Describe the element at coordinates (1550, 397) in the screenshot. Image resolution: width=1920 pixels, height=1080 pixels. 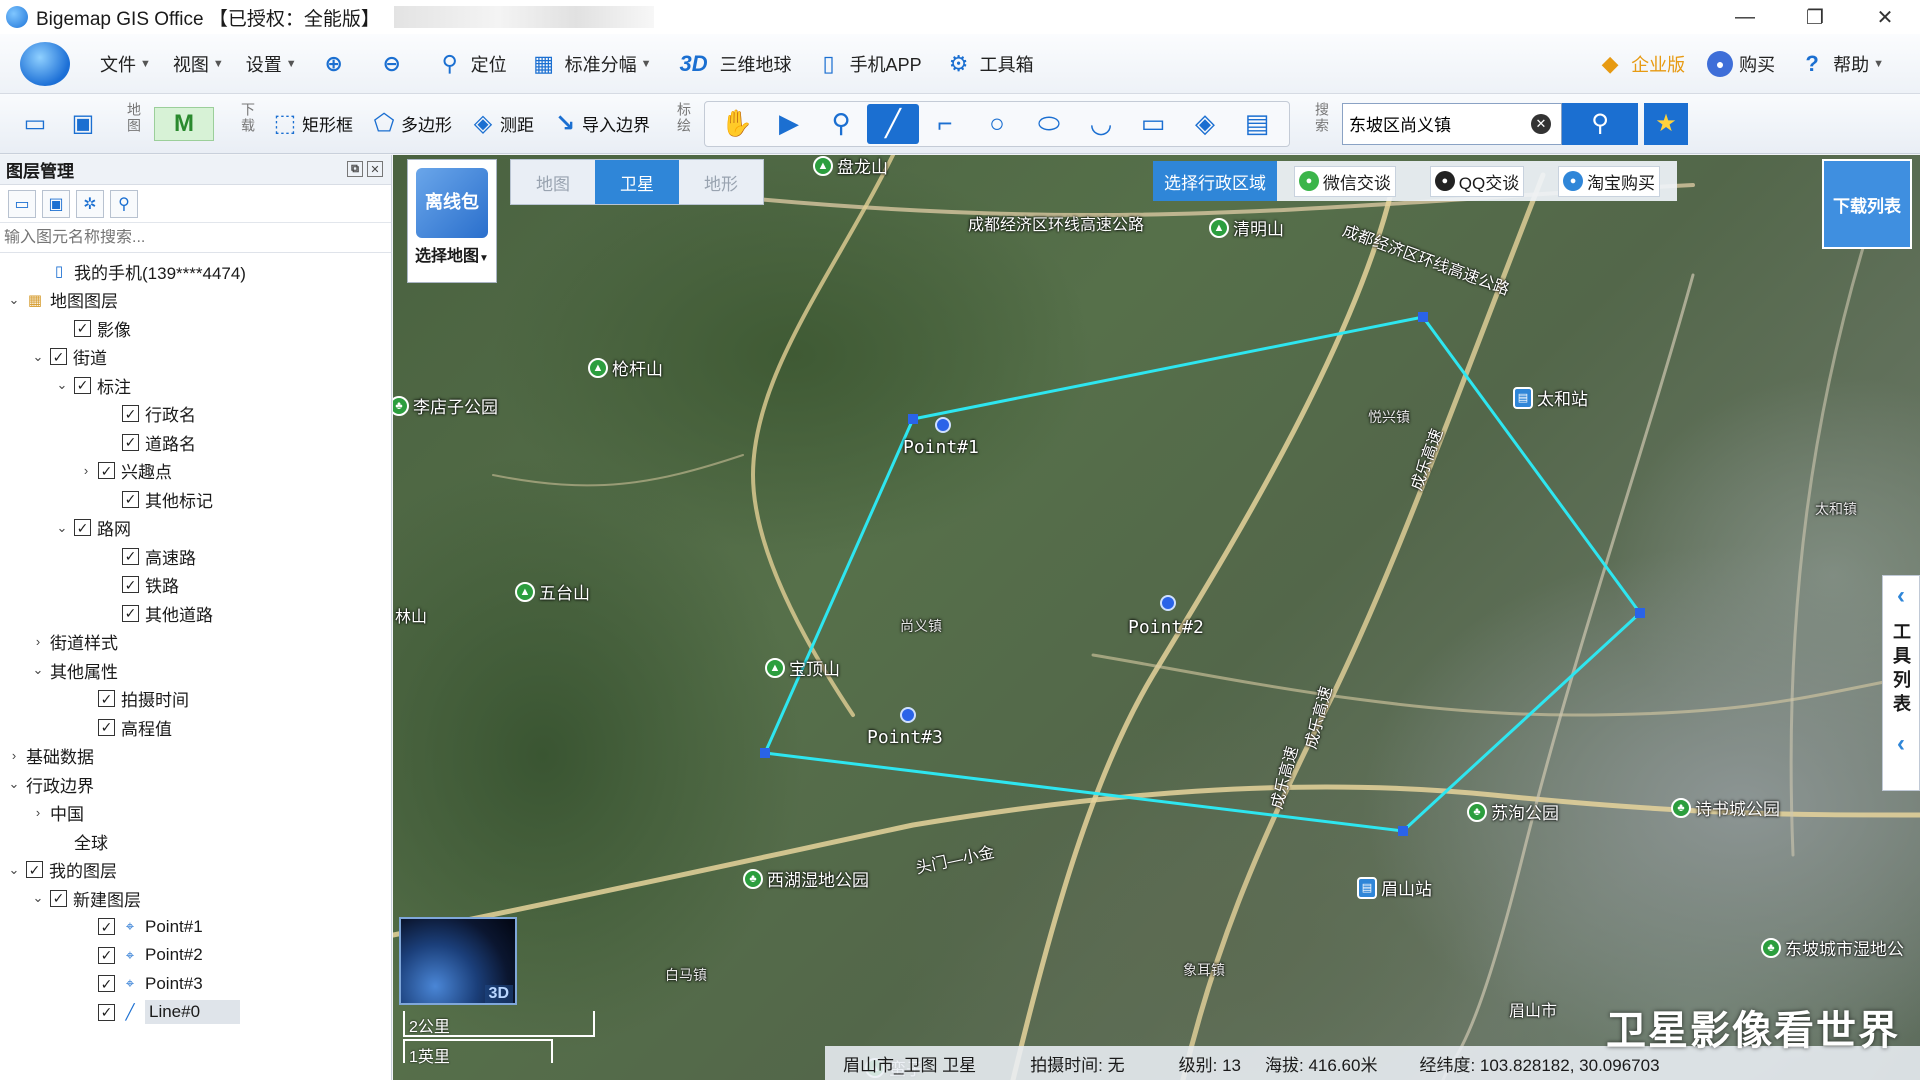
I see `poi-taihe-station: ▤ 太和站` at that location.